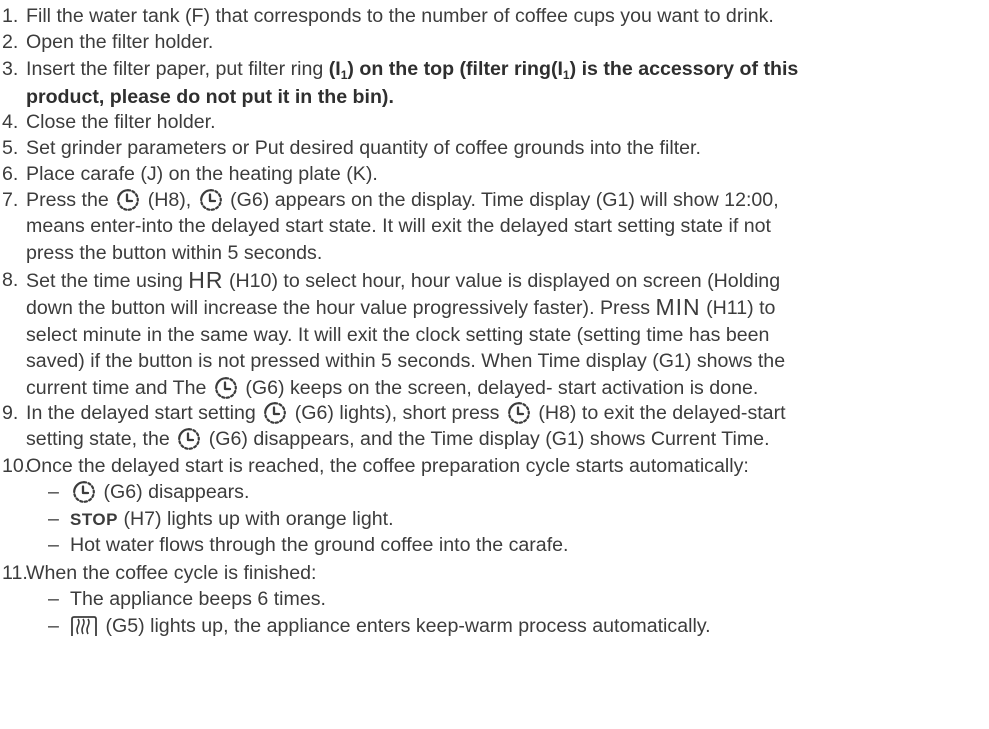 The height and width of the screenshot is (729, 989). Describe the element at coordinates (67, 200) in the screenshot. I see `text-run: Press the` at that location.